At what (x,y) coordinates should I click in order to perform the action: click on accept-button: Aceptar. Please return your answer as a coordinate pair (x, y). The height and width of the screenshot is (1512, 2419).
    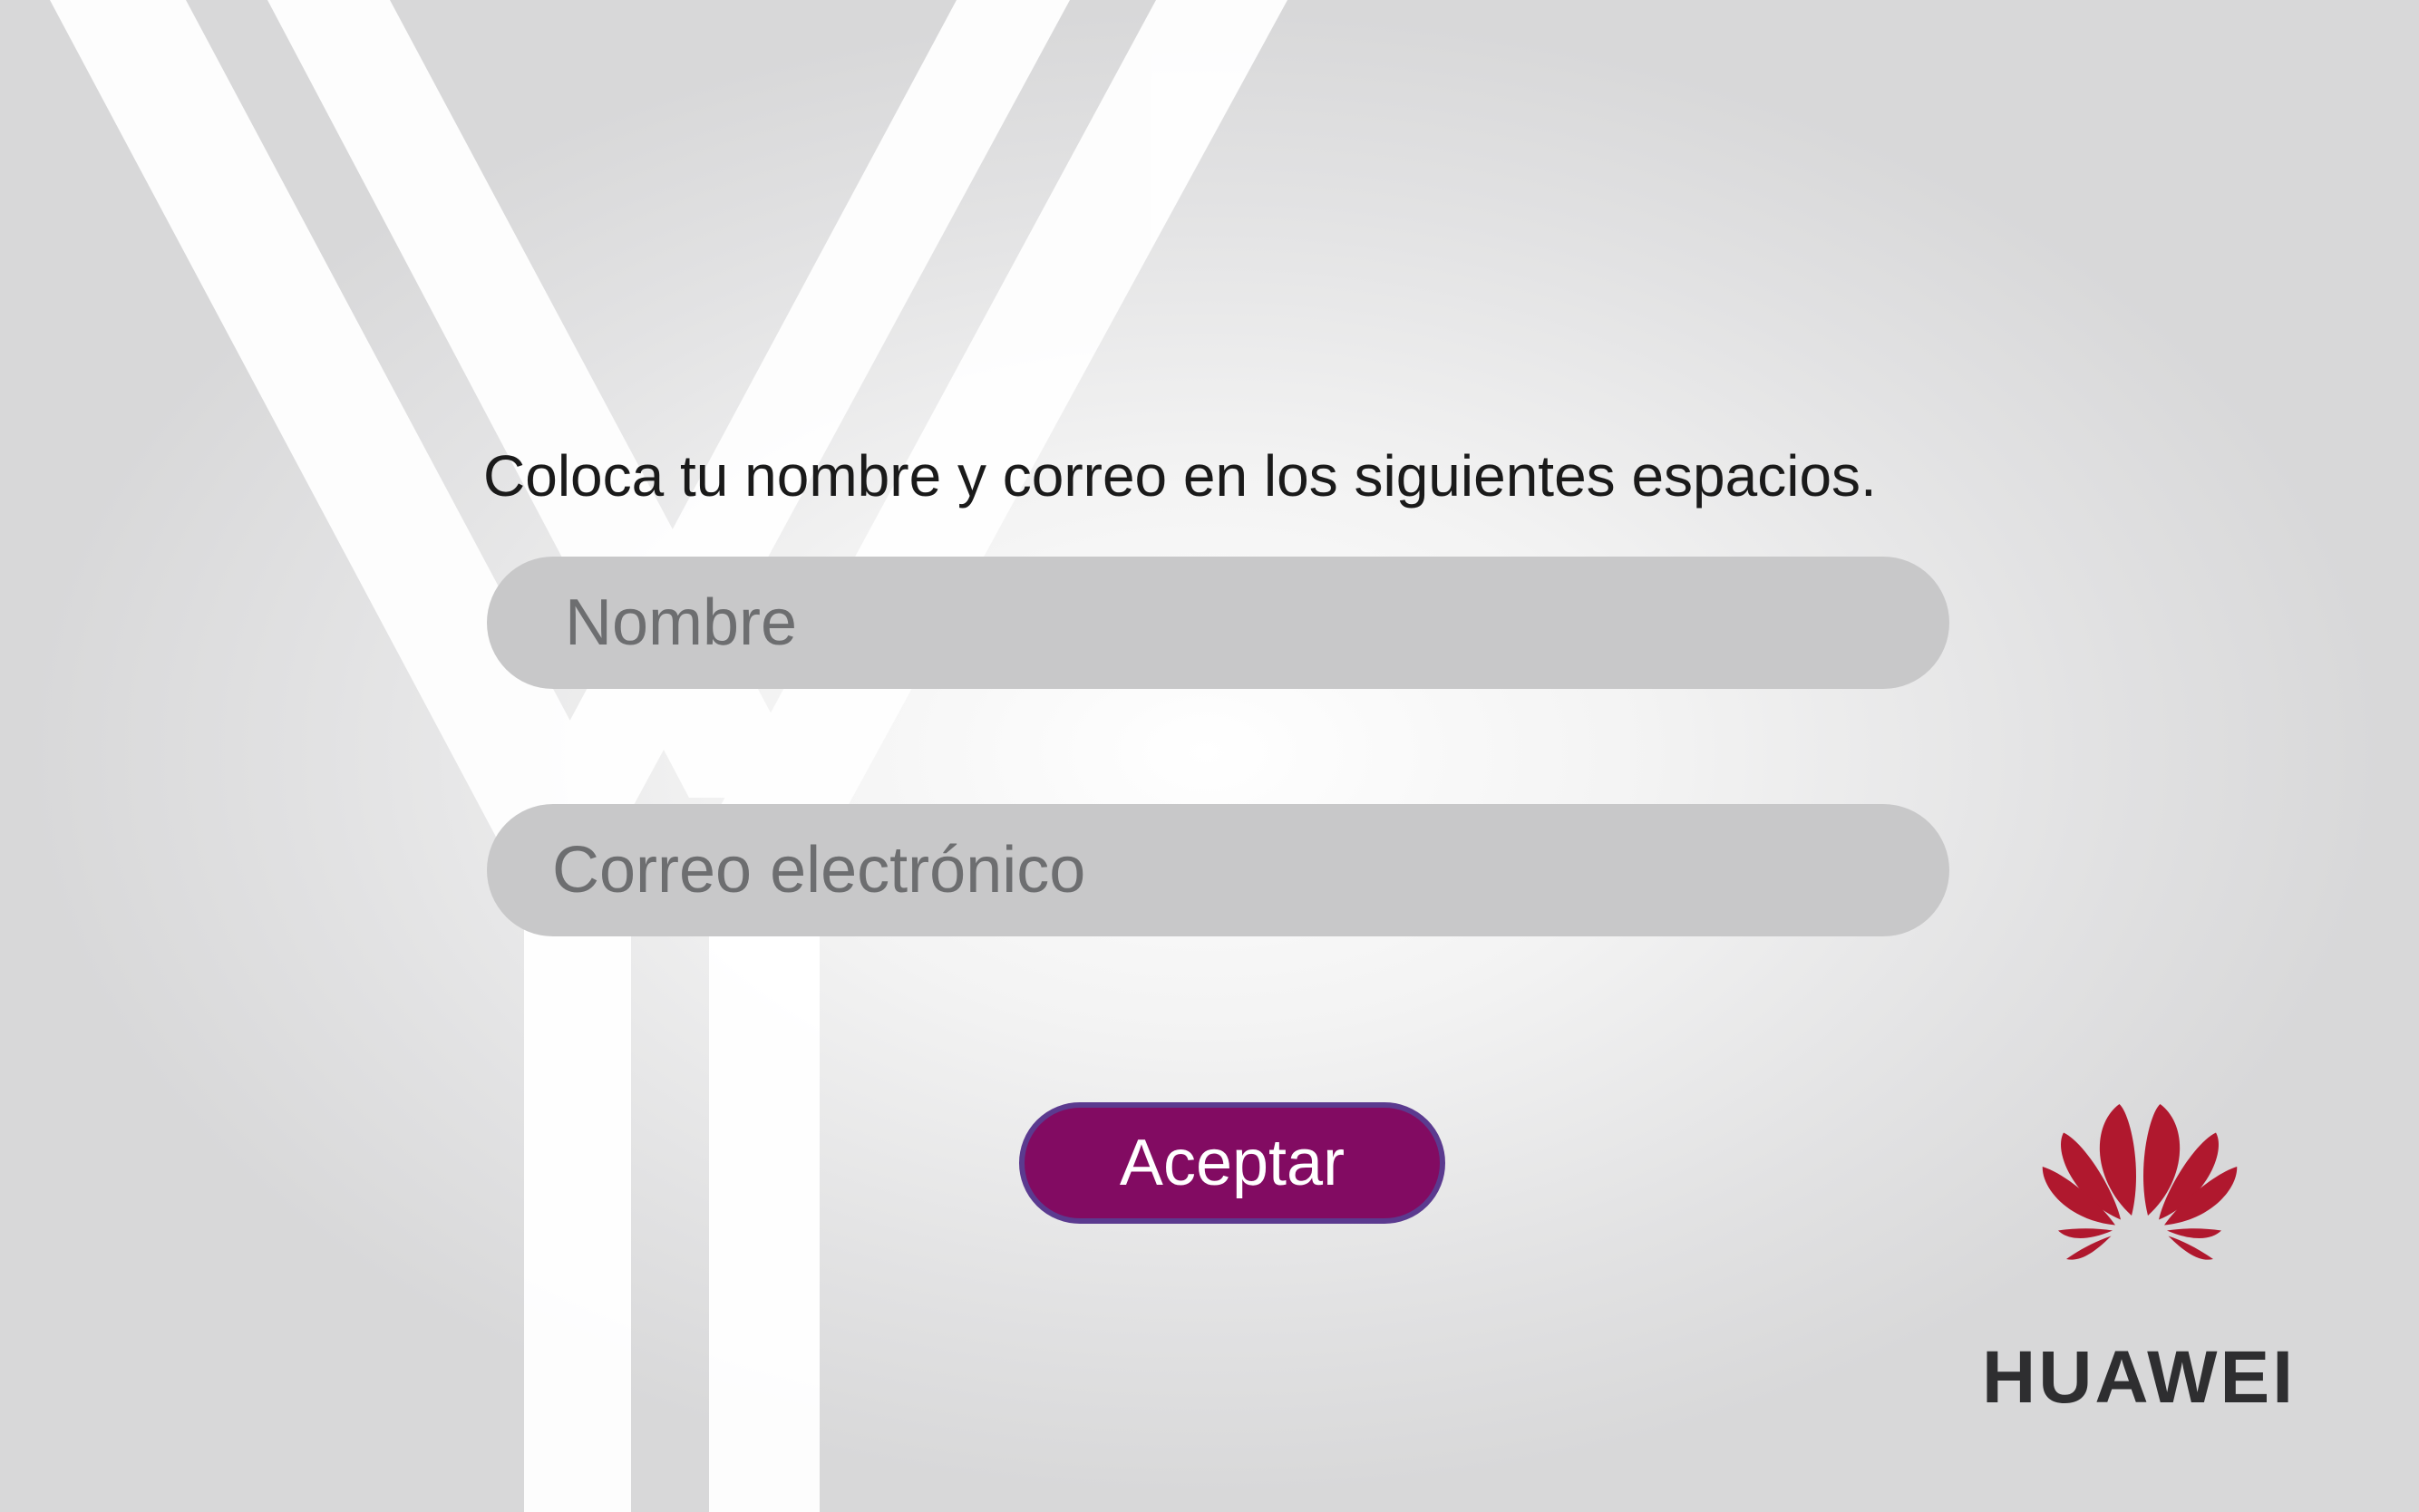
    Looking at the image, I should click on (1232, 1163).